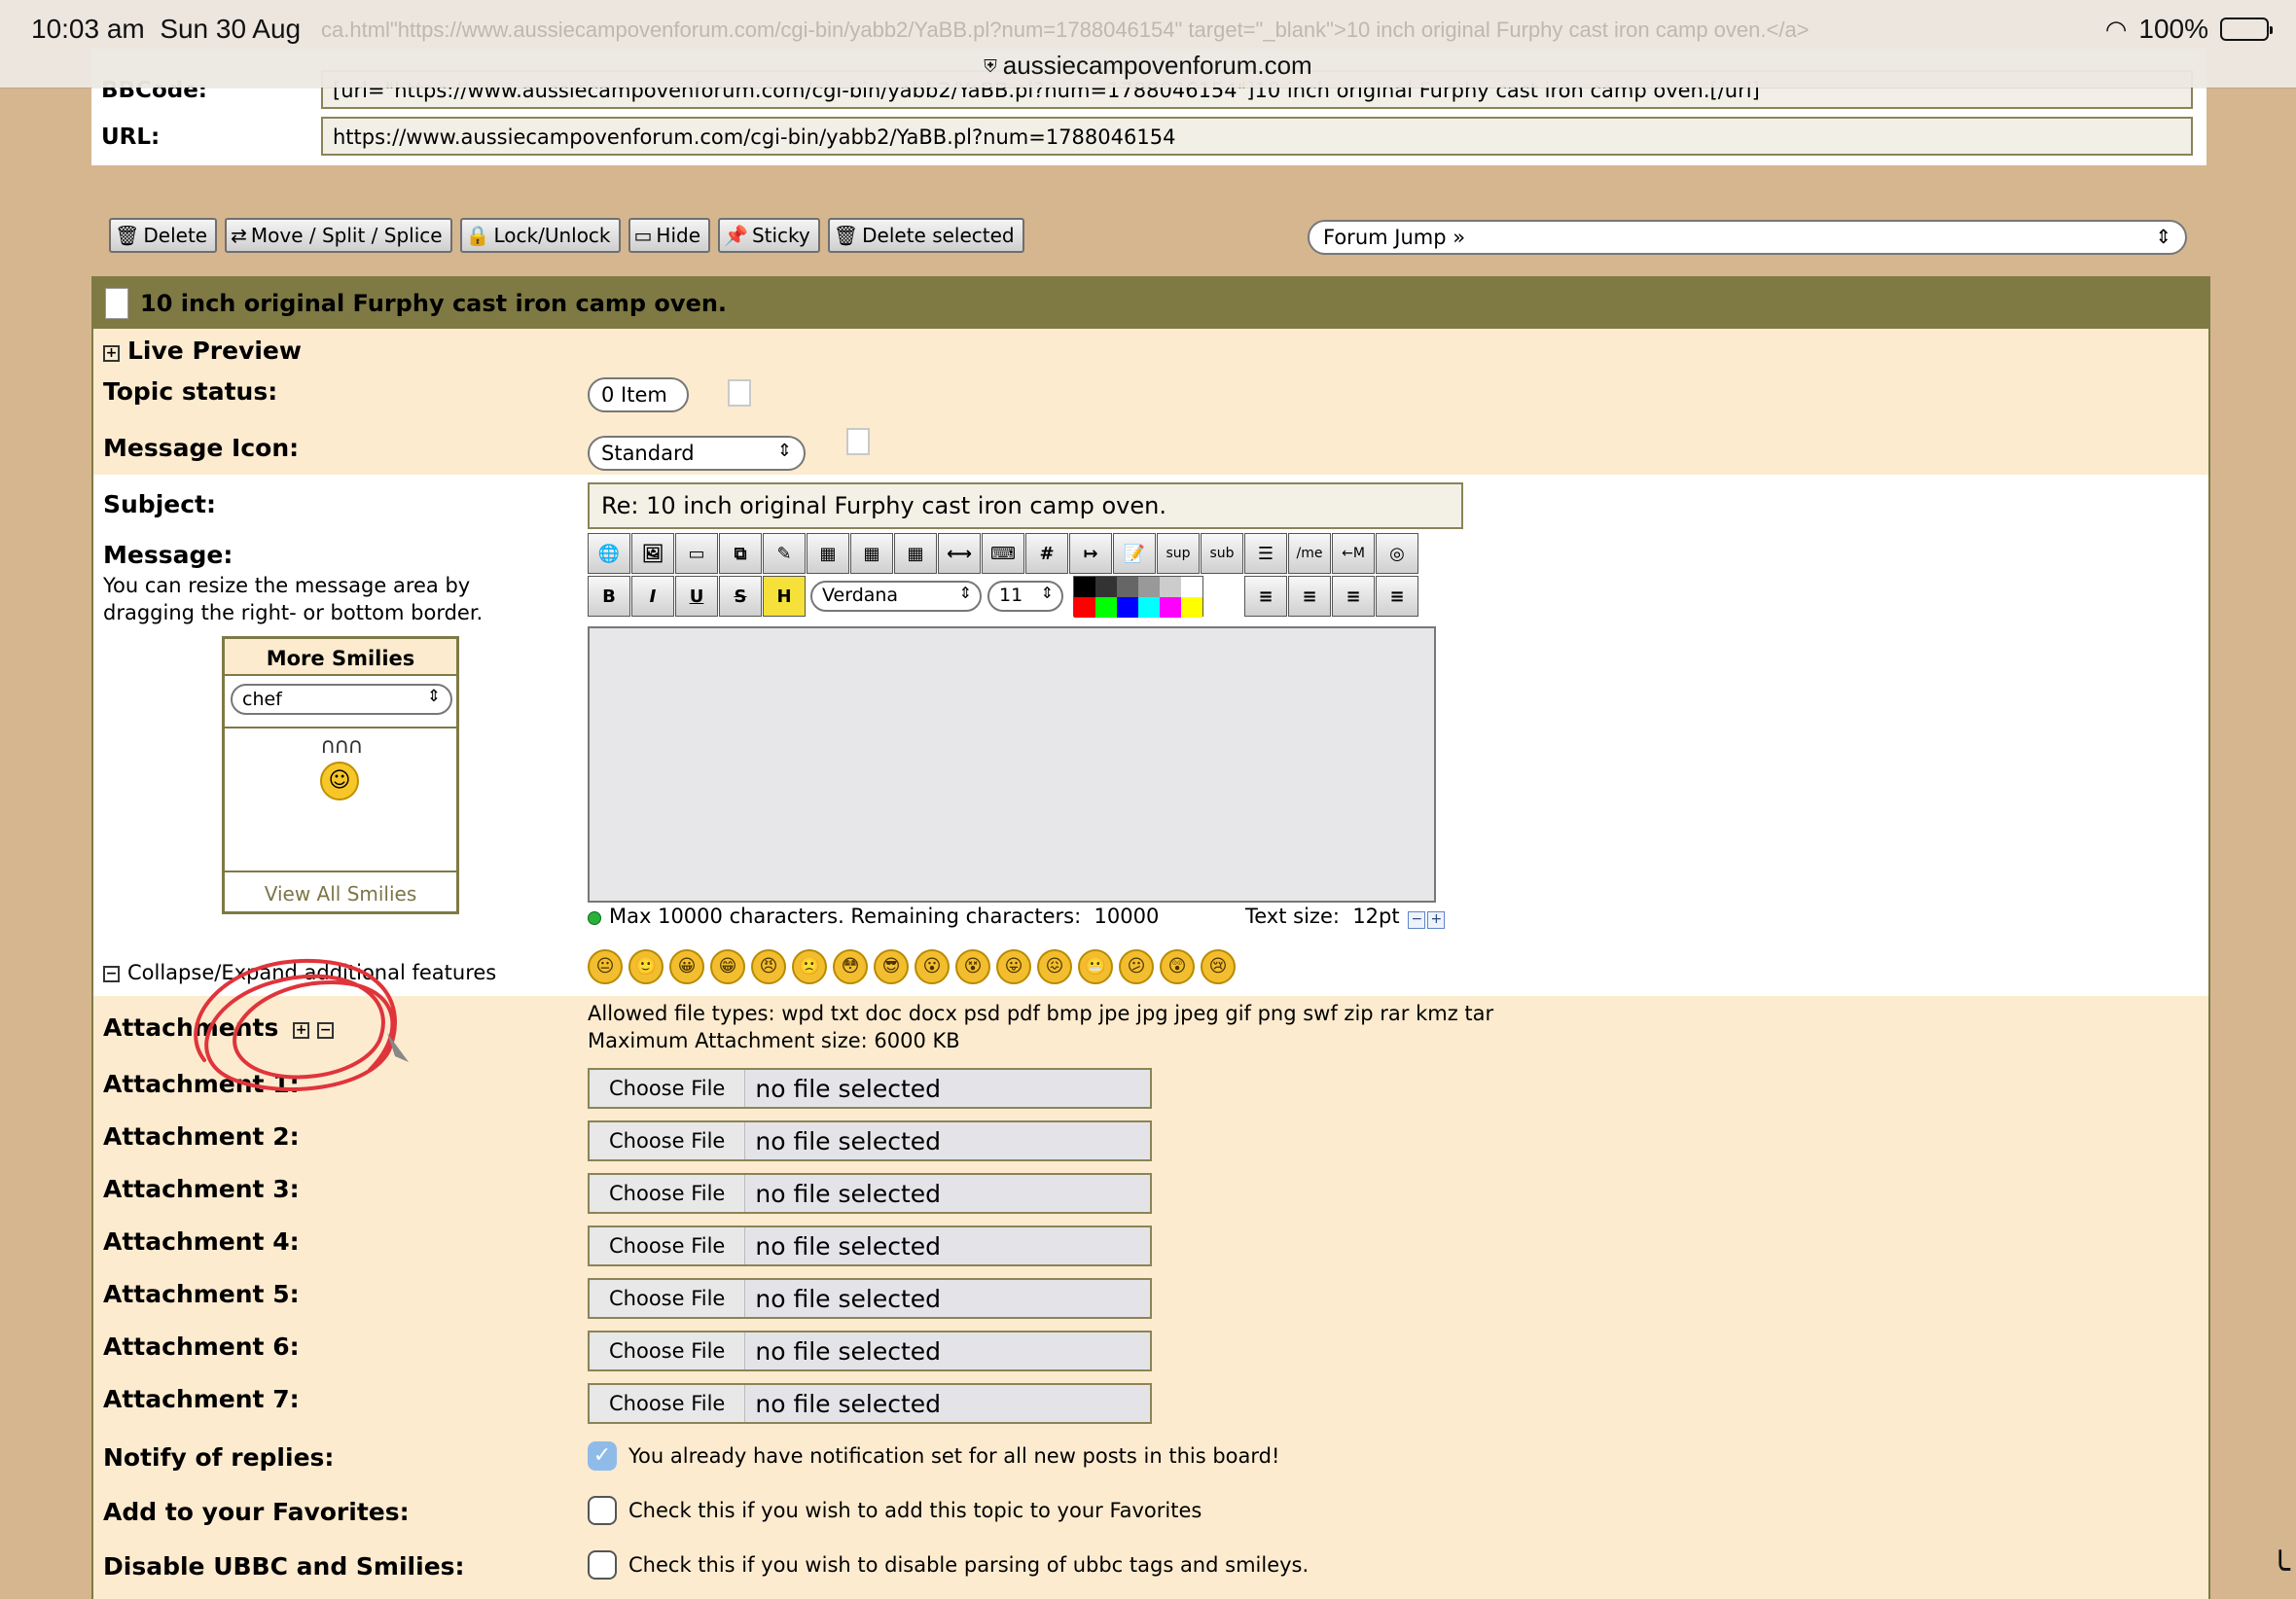 This screenshot has width=2296, height=1599. What do you see at coordinates (925, 235) in the screenshot?
I see `delete-selected-button: 🗑 Delete selected` at bounding box center [925, 235].